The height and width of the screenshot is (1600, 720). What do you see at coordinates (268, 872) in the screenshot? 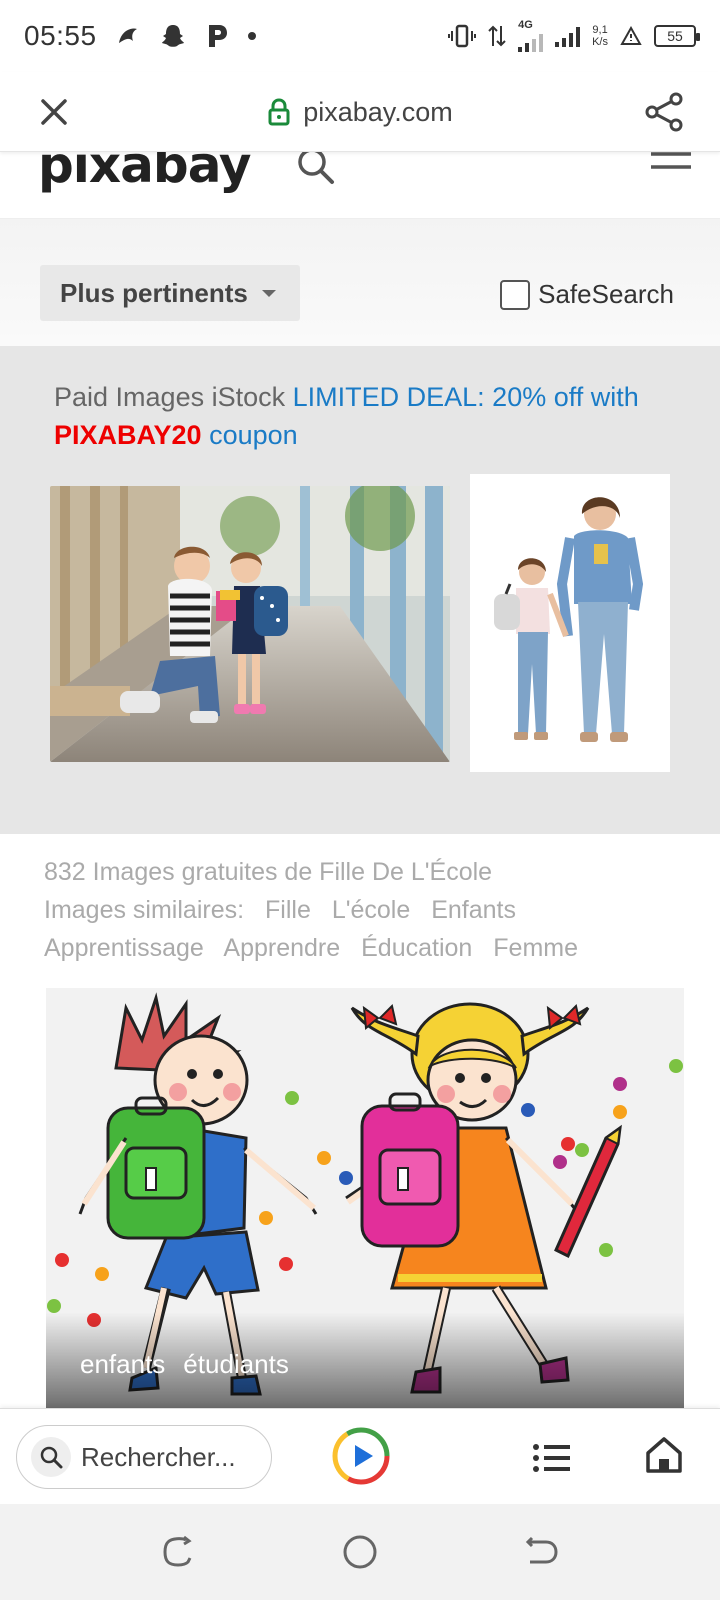
I see `results-summary: 832 Images gratuites de Fille De L'École` at bounding box center [268, 872].